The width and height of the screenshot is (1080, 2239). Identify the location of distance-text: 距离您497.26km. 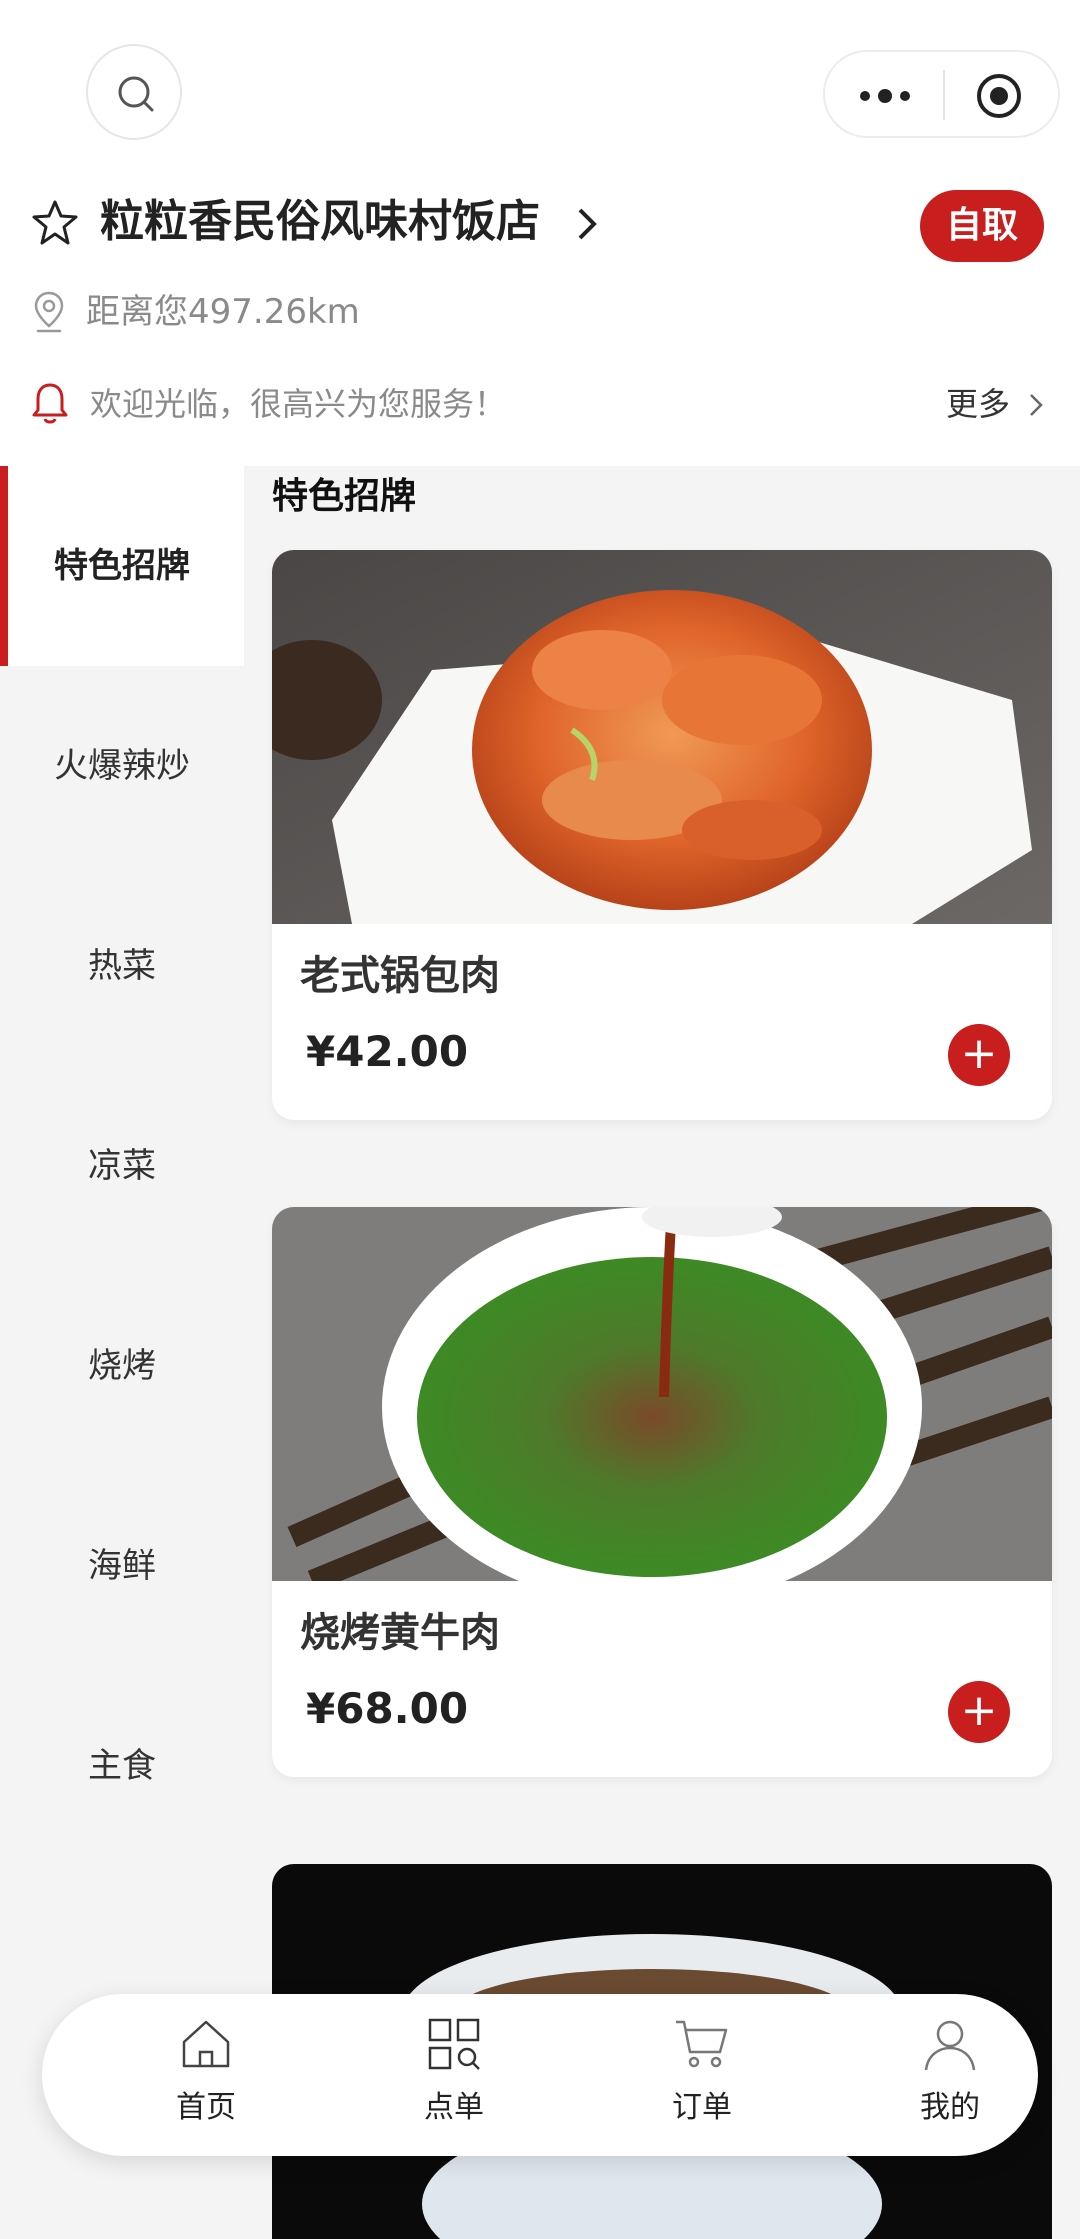
(223, 312).